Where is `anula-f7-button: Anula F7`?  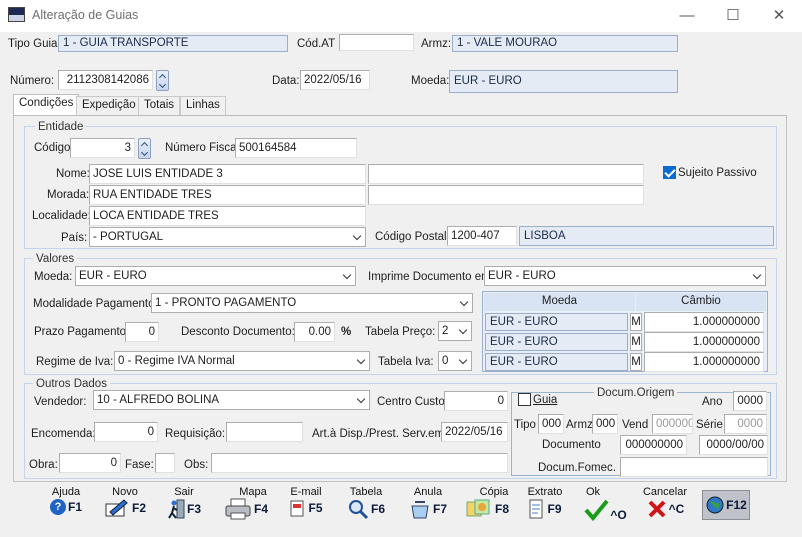 anula-f7-button: Anula F7 is located at coordinates (428, 509).